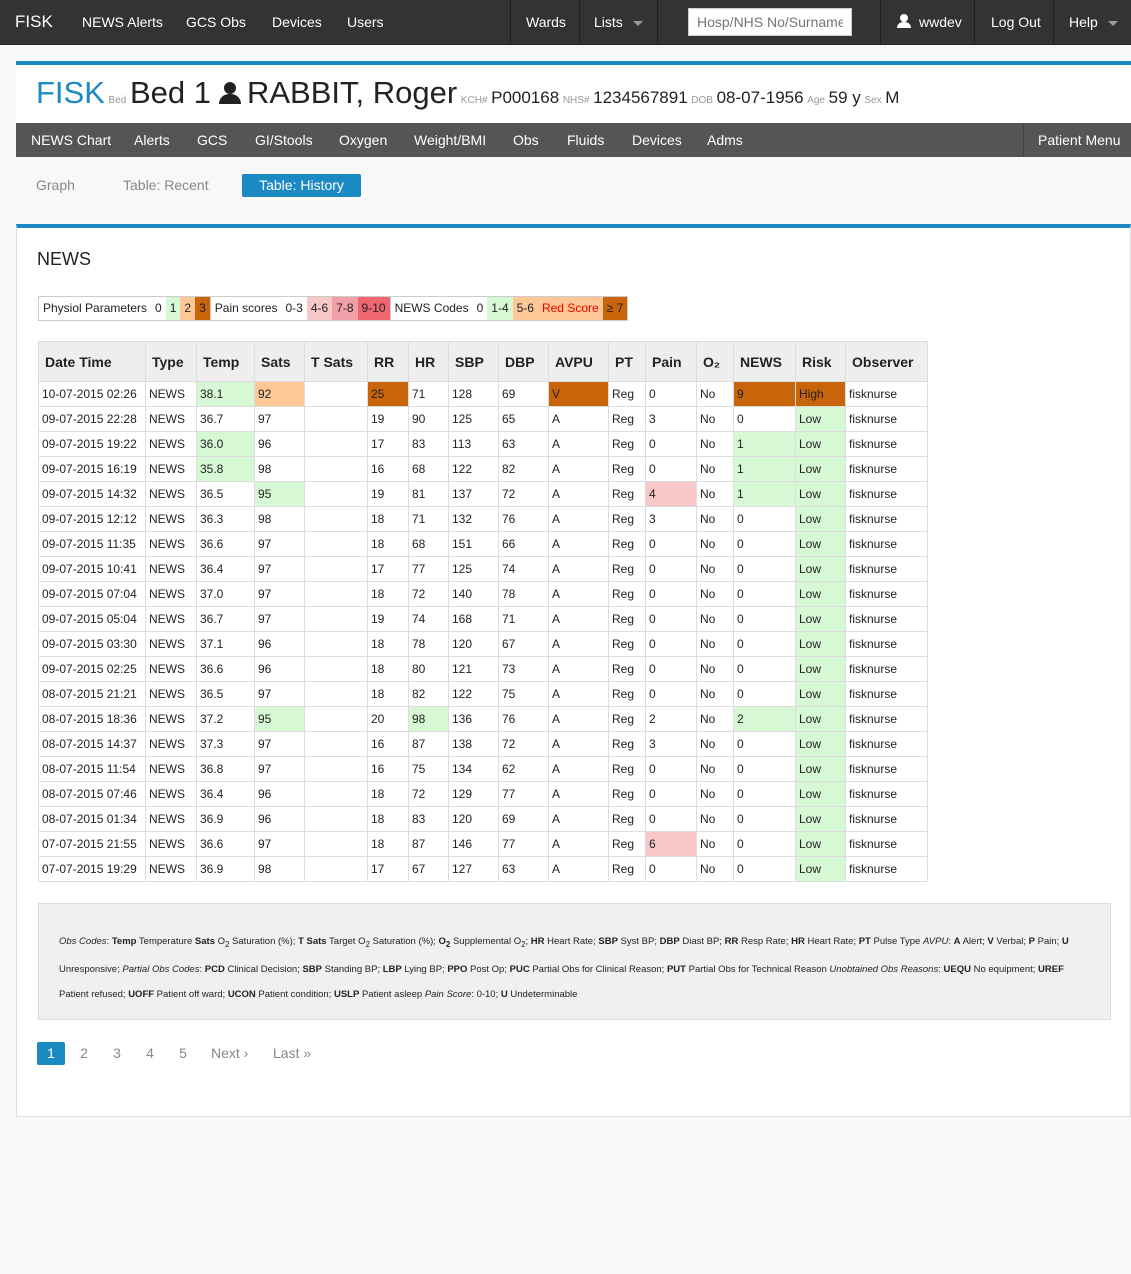 This screenshot has height=1274, width=1131. I want to click on subnav-alerts: Alerts, so click(152, 140).